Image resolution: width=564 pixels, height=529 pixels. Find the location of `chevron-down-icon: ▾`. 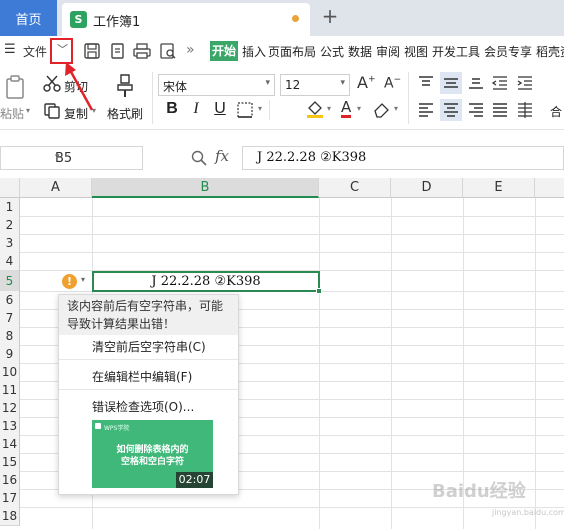

chevron-down-icon: ▾ is located at coordinates (342, 83).